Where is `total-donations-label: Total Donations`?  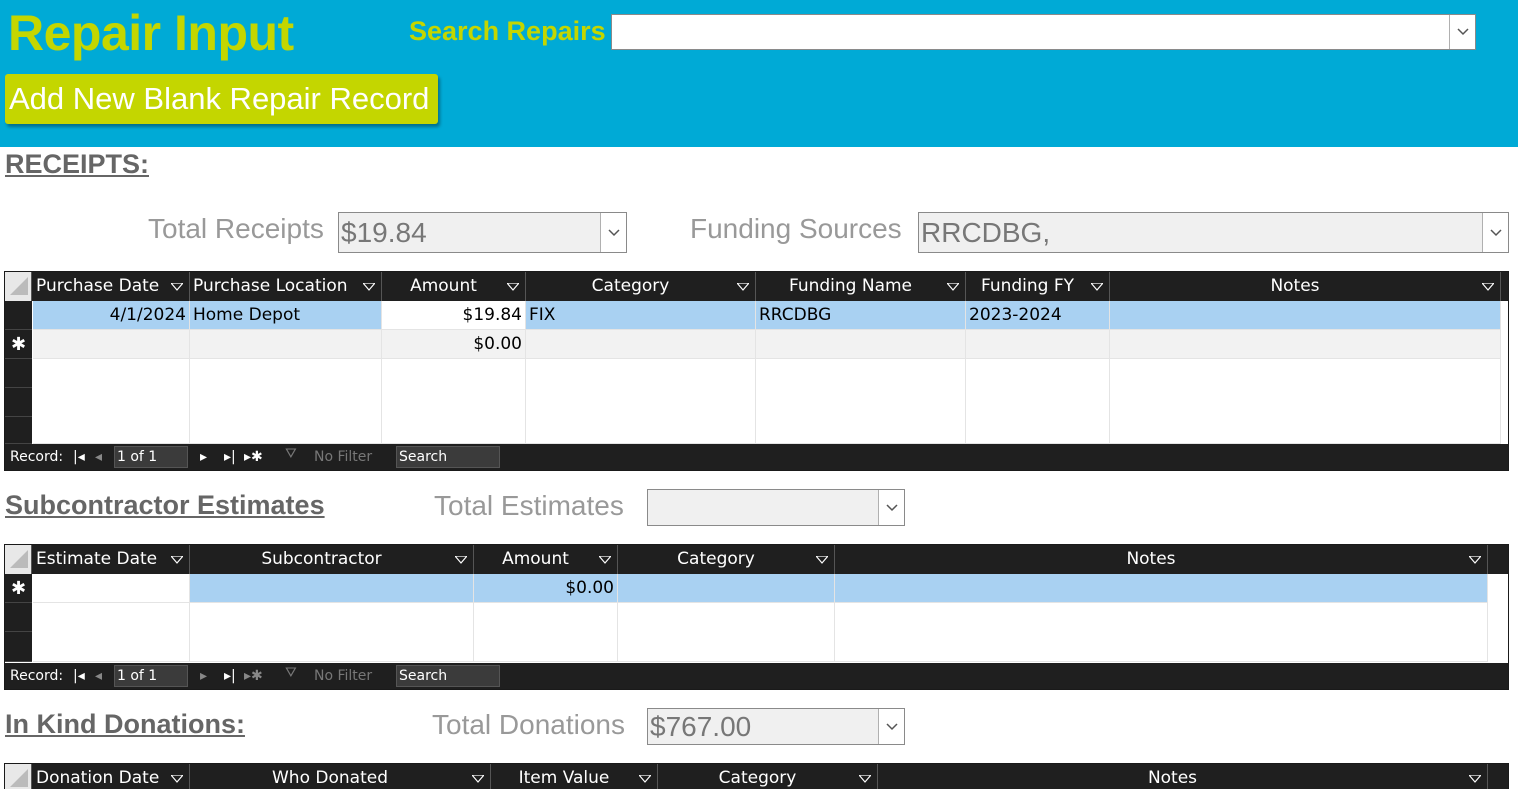
total-donations-label: Total Donations is located at coordinates (529, 724).